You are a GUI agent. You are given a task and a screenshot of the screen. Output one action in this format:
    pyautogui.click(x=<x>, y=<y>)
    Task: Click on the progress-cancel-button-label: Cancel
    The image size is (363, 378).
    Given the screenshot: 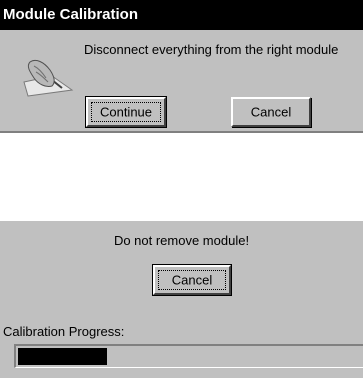 What is the action you would take?
    pyautogui.click(x=192, y=280)
    